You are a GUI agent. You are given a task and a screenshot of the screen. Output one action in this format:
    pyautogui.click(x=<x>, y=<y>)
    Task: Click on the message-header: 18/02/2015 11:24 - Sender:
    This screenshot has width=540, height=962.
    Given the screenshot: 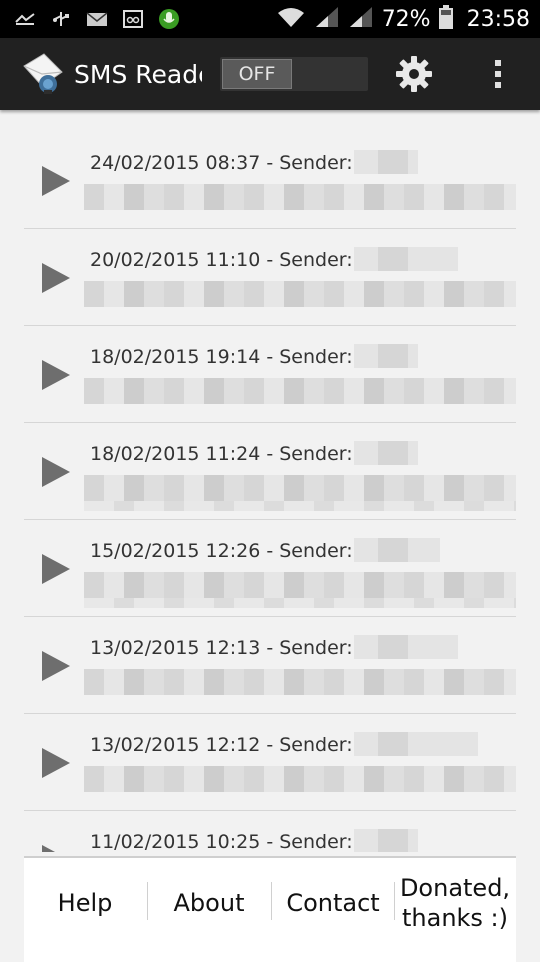 What is the action you would take?
    pyautogui.click(x=221, y=454)
    